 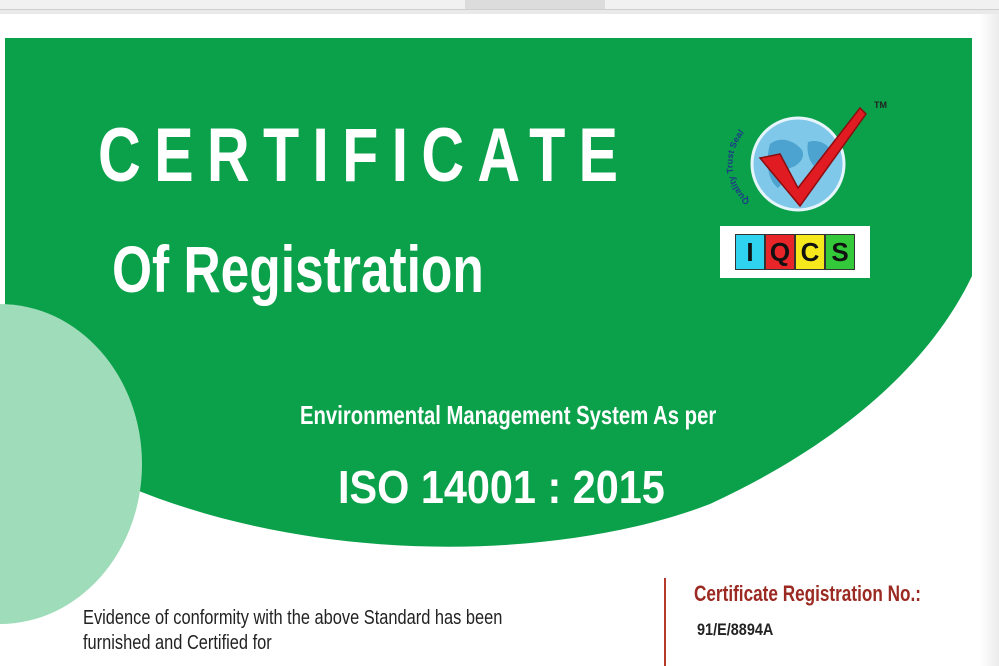 I want to click on iqcs-letter-s: S, so click(x=840, y=252).